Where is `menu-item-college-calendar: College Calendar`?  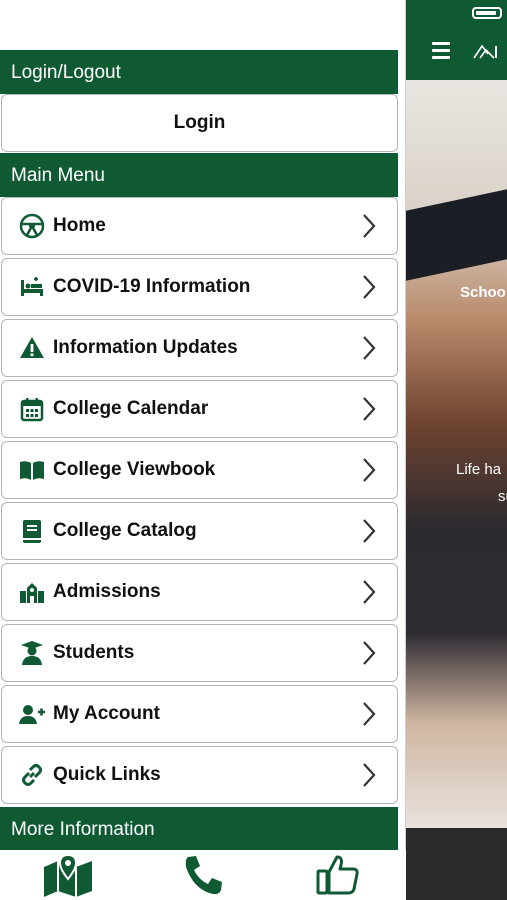
menu-item-college-calendar: College Calendar is located at coordinates (199, 409).